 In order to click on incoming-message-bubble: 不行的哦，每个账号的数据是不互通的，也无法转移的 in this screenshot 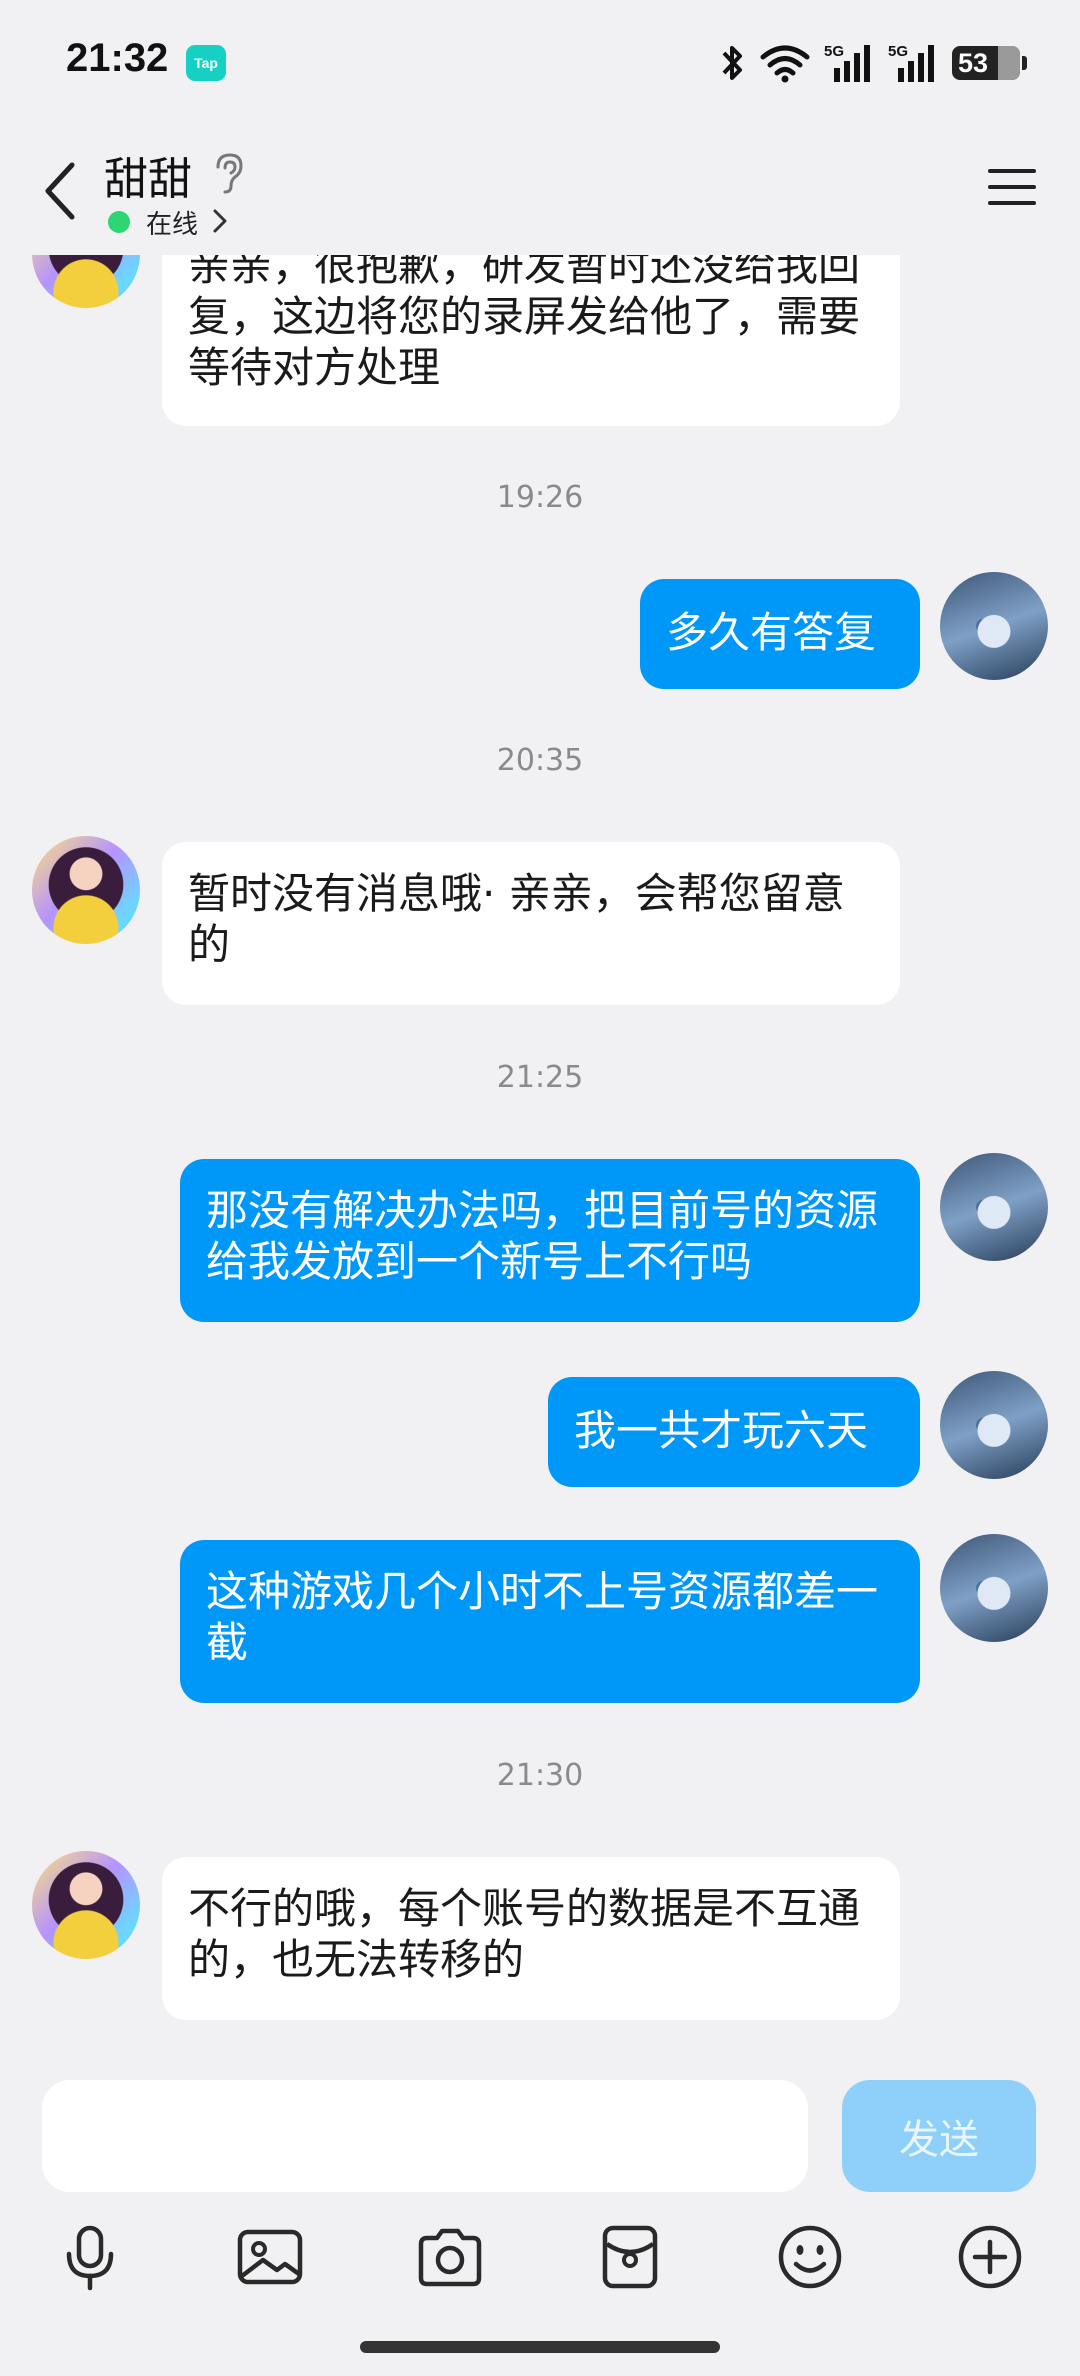, I will do `click(531, 1938)`.